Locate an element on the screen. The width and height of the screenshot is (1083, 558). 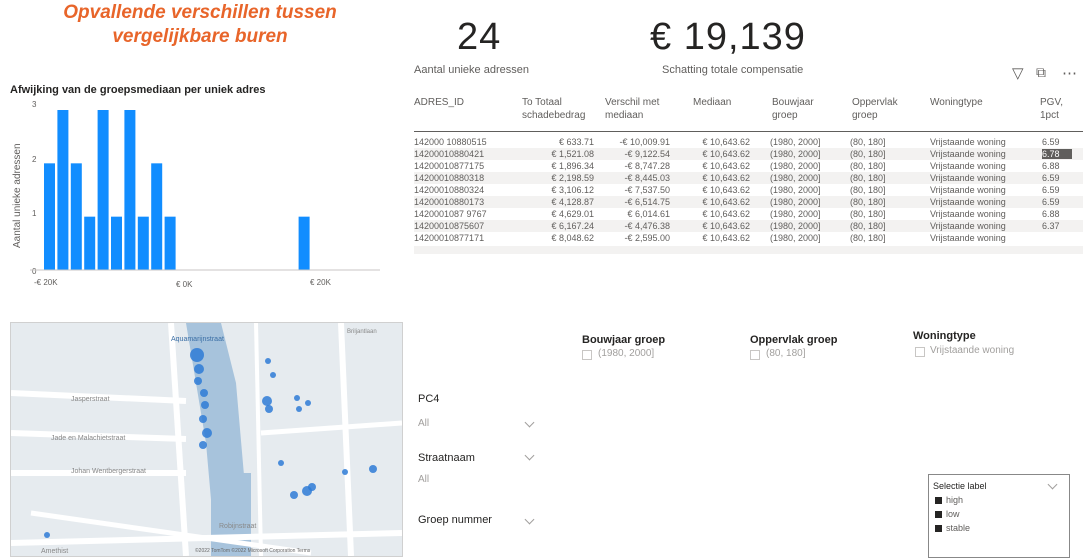
table-scroll-fade is located at coordinates (748, 250).